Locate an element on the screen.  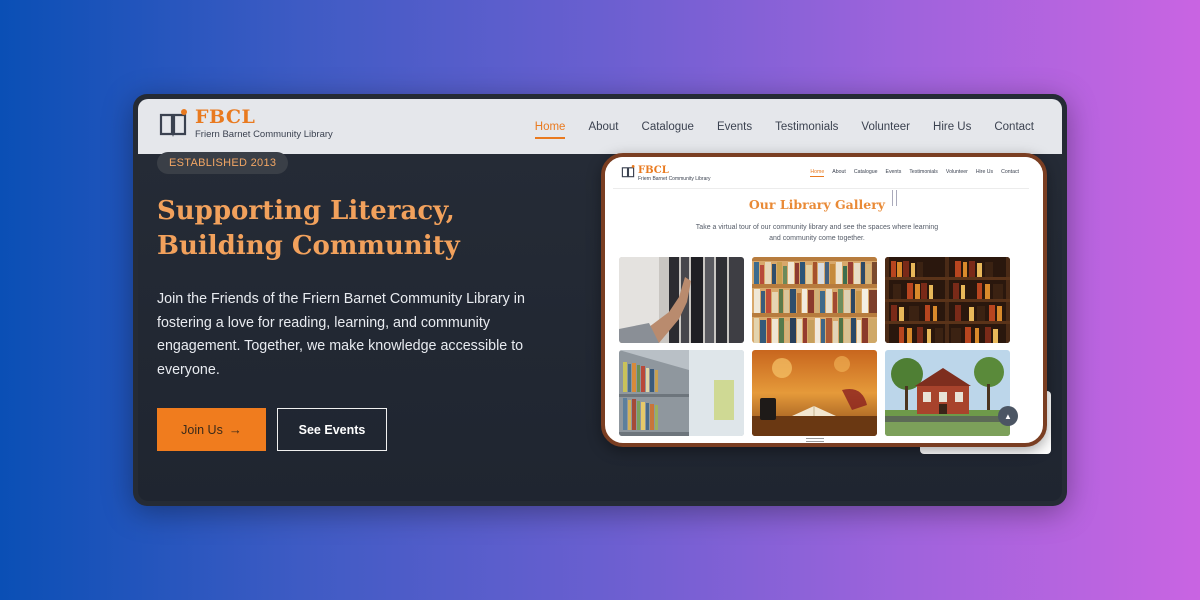
gallery-image-open-book is located at coordinates (814, 393).